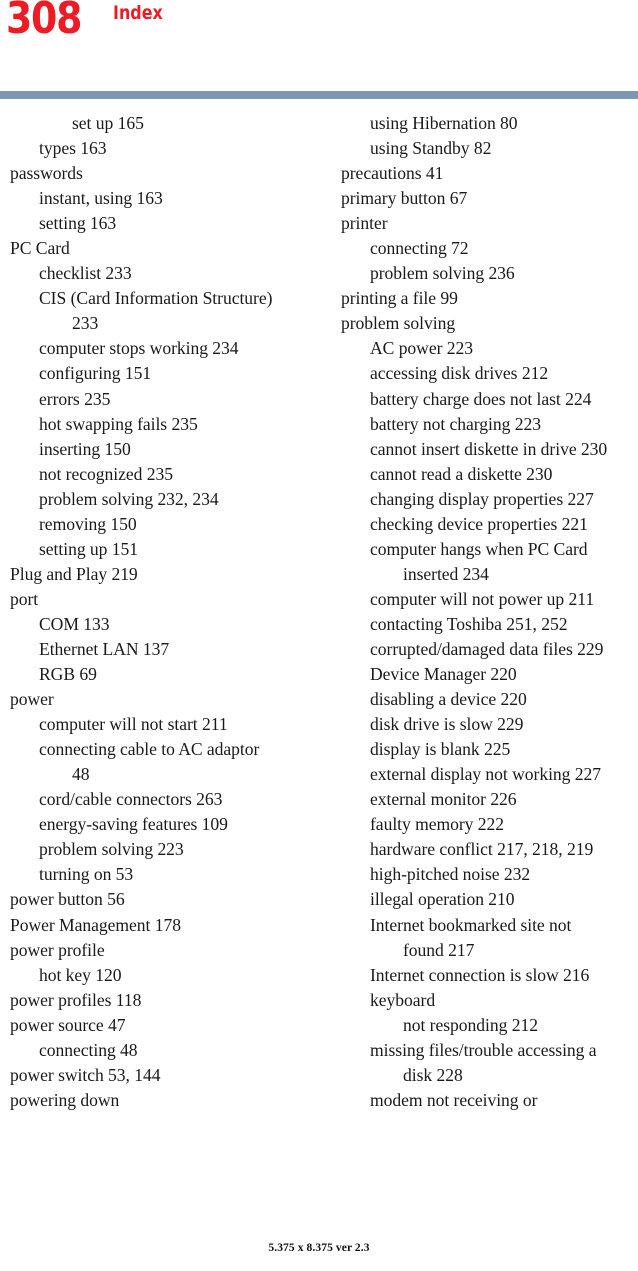 Image resolution: width=638 pixels, height=1271 pixels. I want to click on index-entry: errors 235, so click(75, 398).